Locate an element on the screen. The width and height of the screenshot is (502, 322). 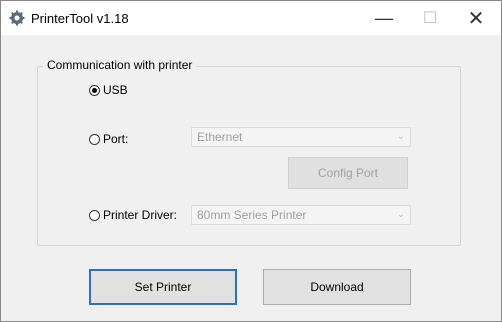
title-bar: PrinterTool v1.18 — ☐ ✕ is located at coordinates (251, 18).